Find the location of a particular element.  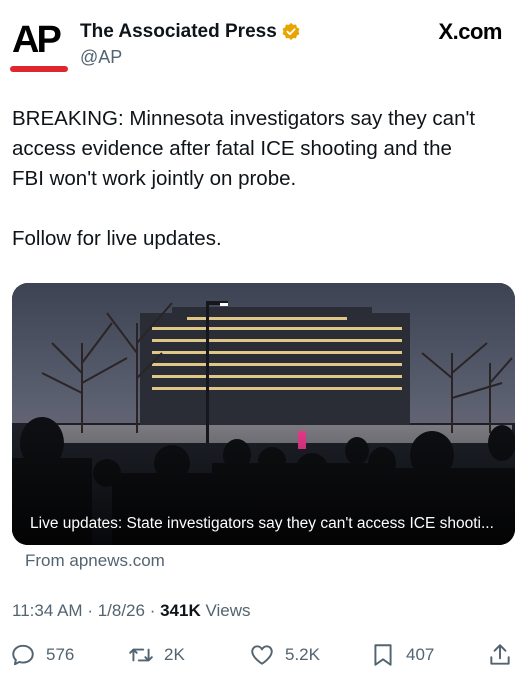

verified-badge-icon is located at coordinates (291, 31).